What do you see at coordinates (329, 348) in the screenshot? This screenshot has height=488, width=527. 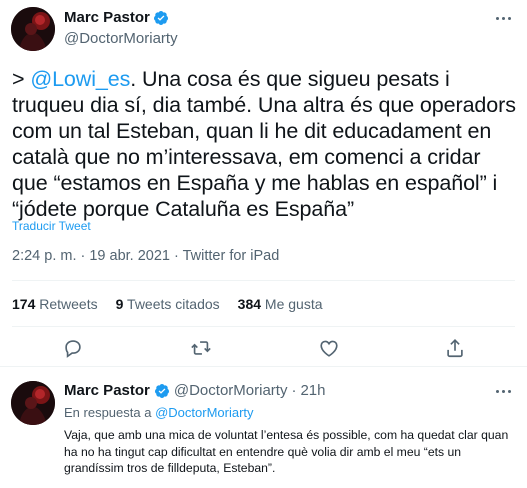 I see `like-icon` at bounding box center [329, 348].